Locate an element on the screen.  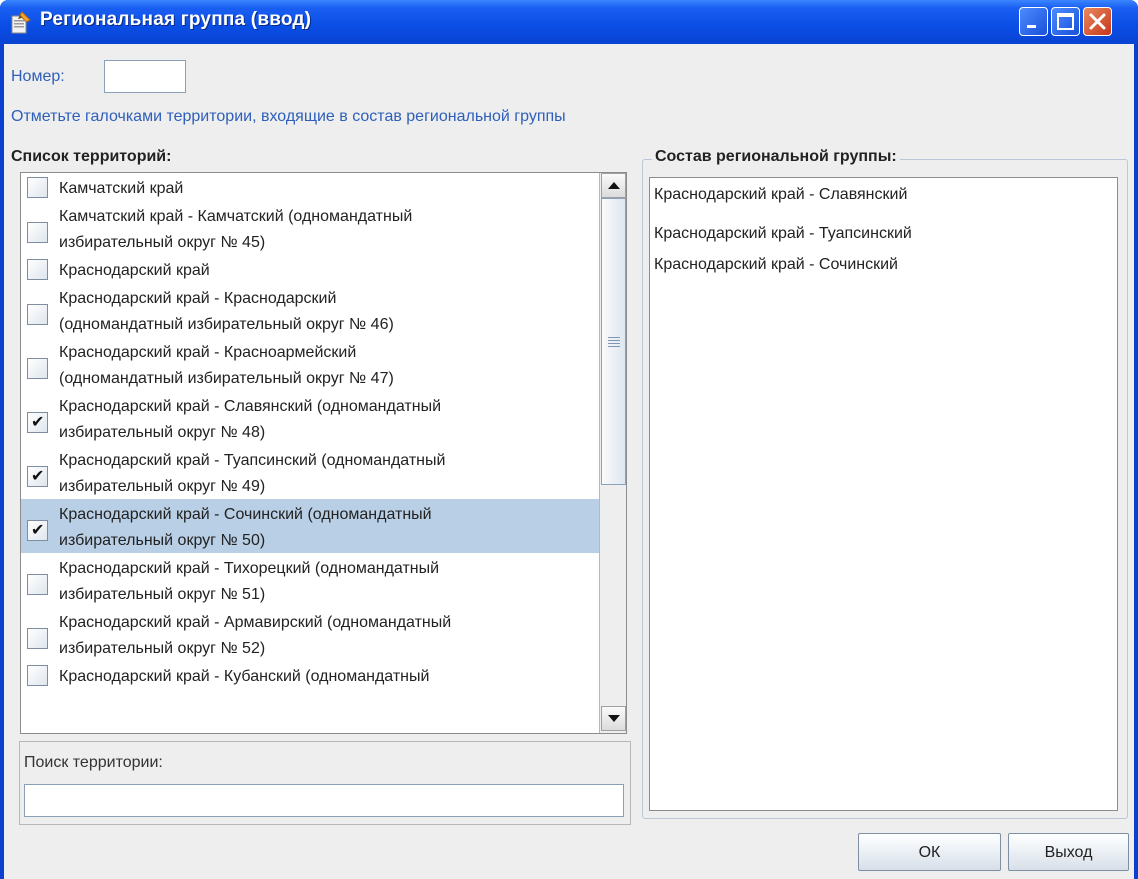
title-bar: Региональная группа (ввод) is located at coordinates (569, 22).